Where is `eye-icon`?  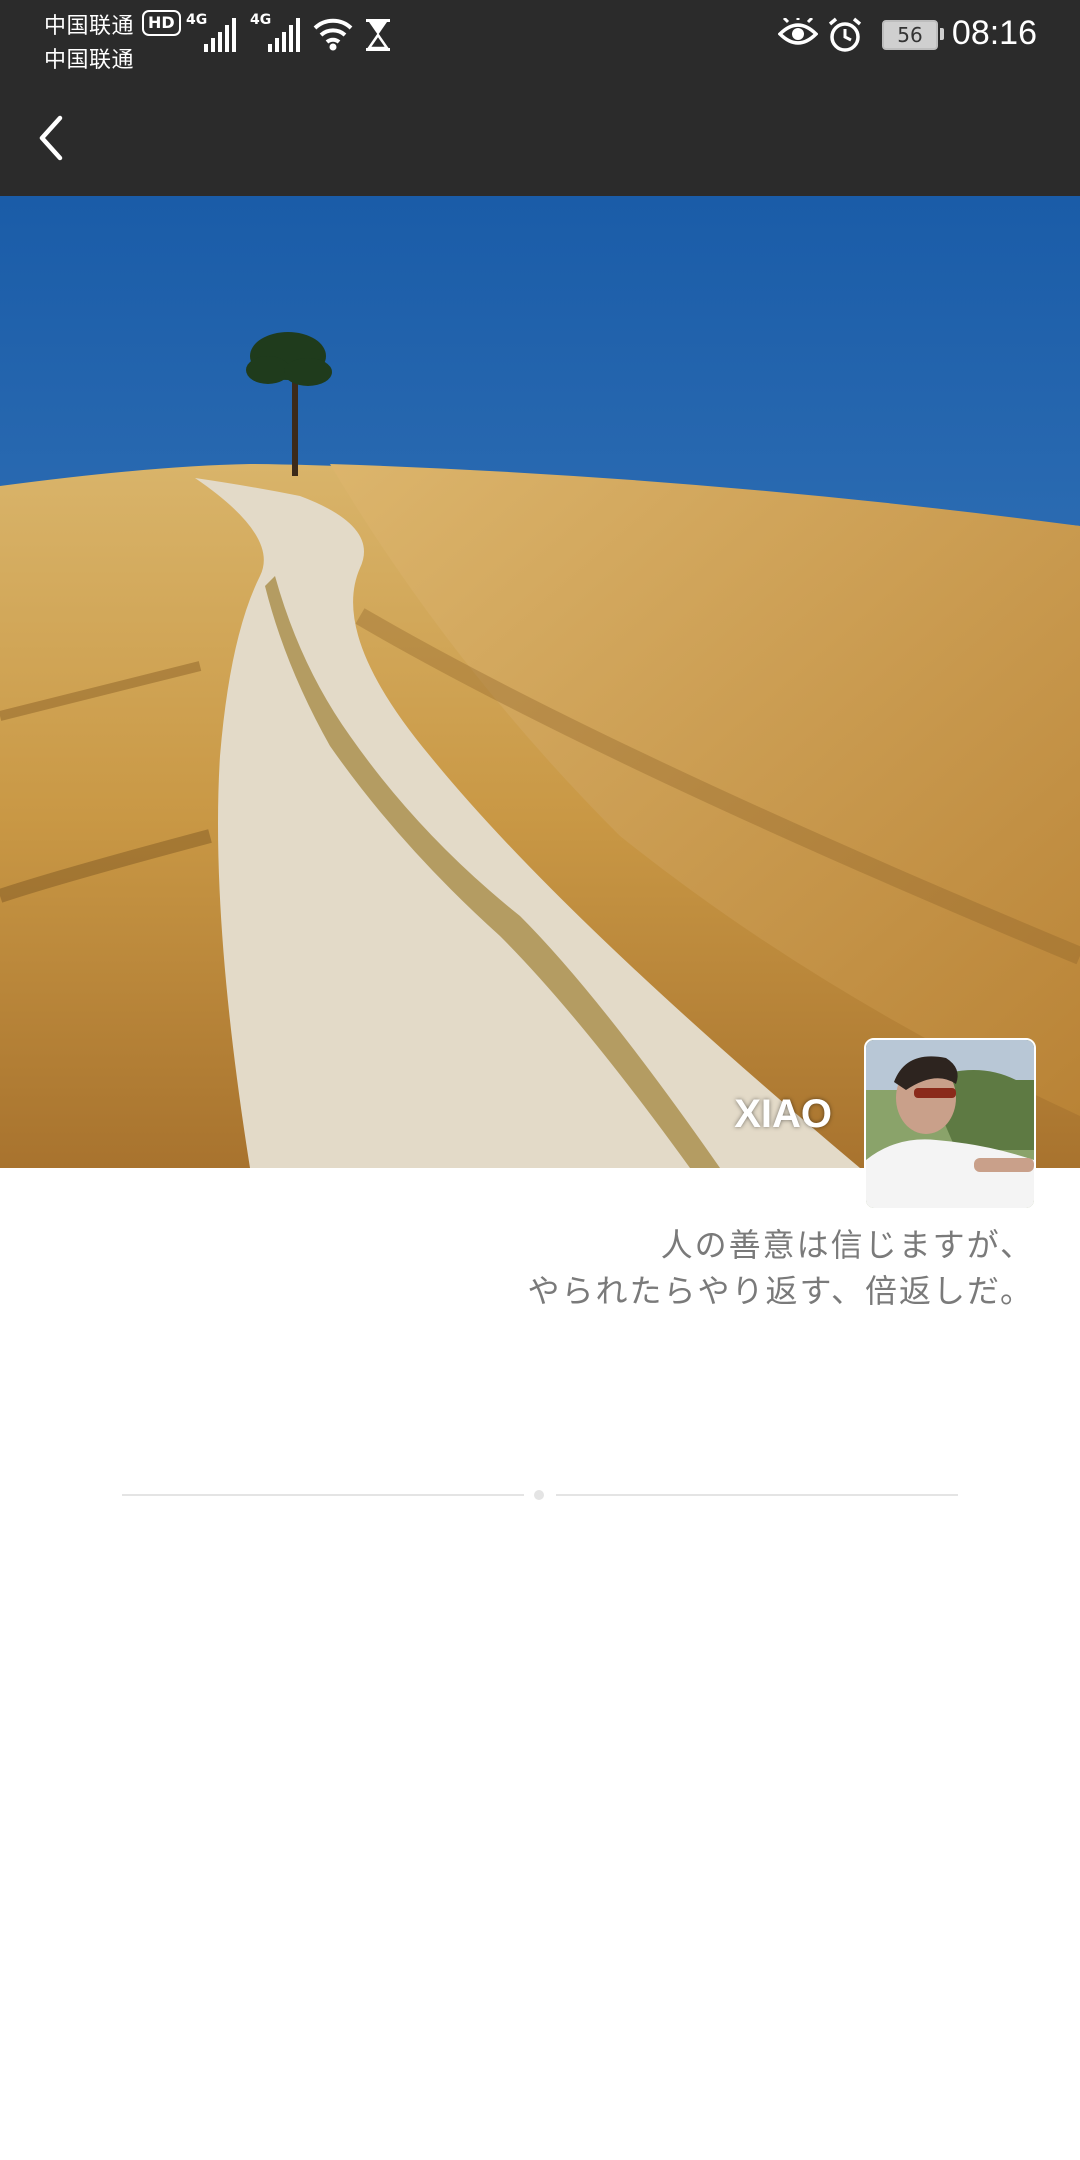
eye-icon is located at coordinates (798, 31).